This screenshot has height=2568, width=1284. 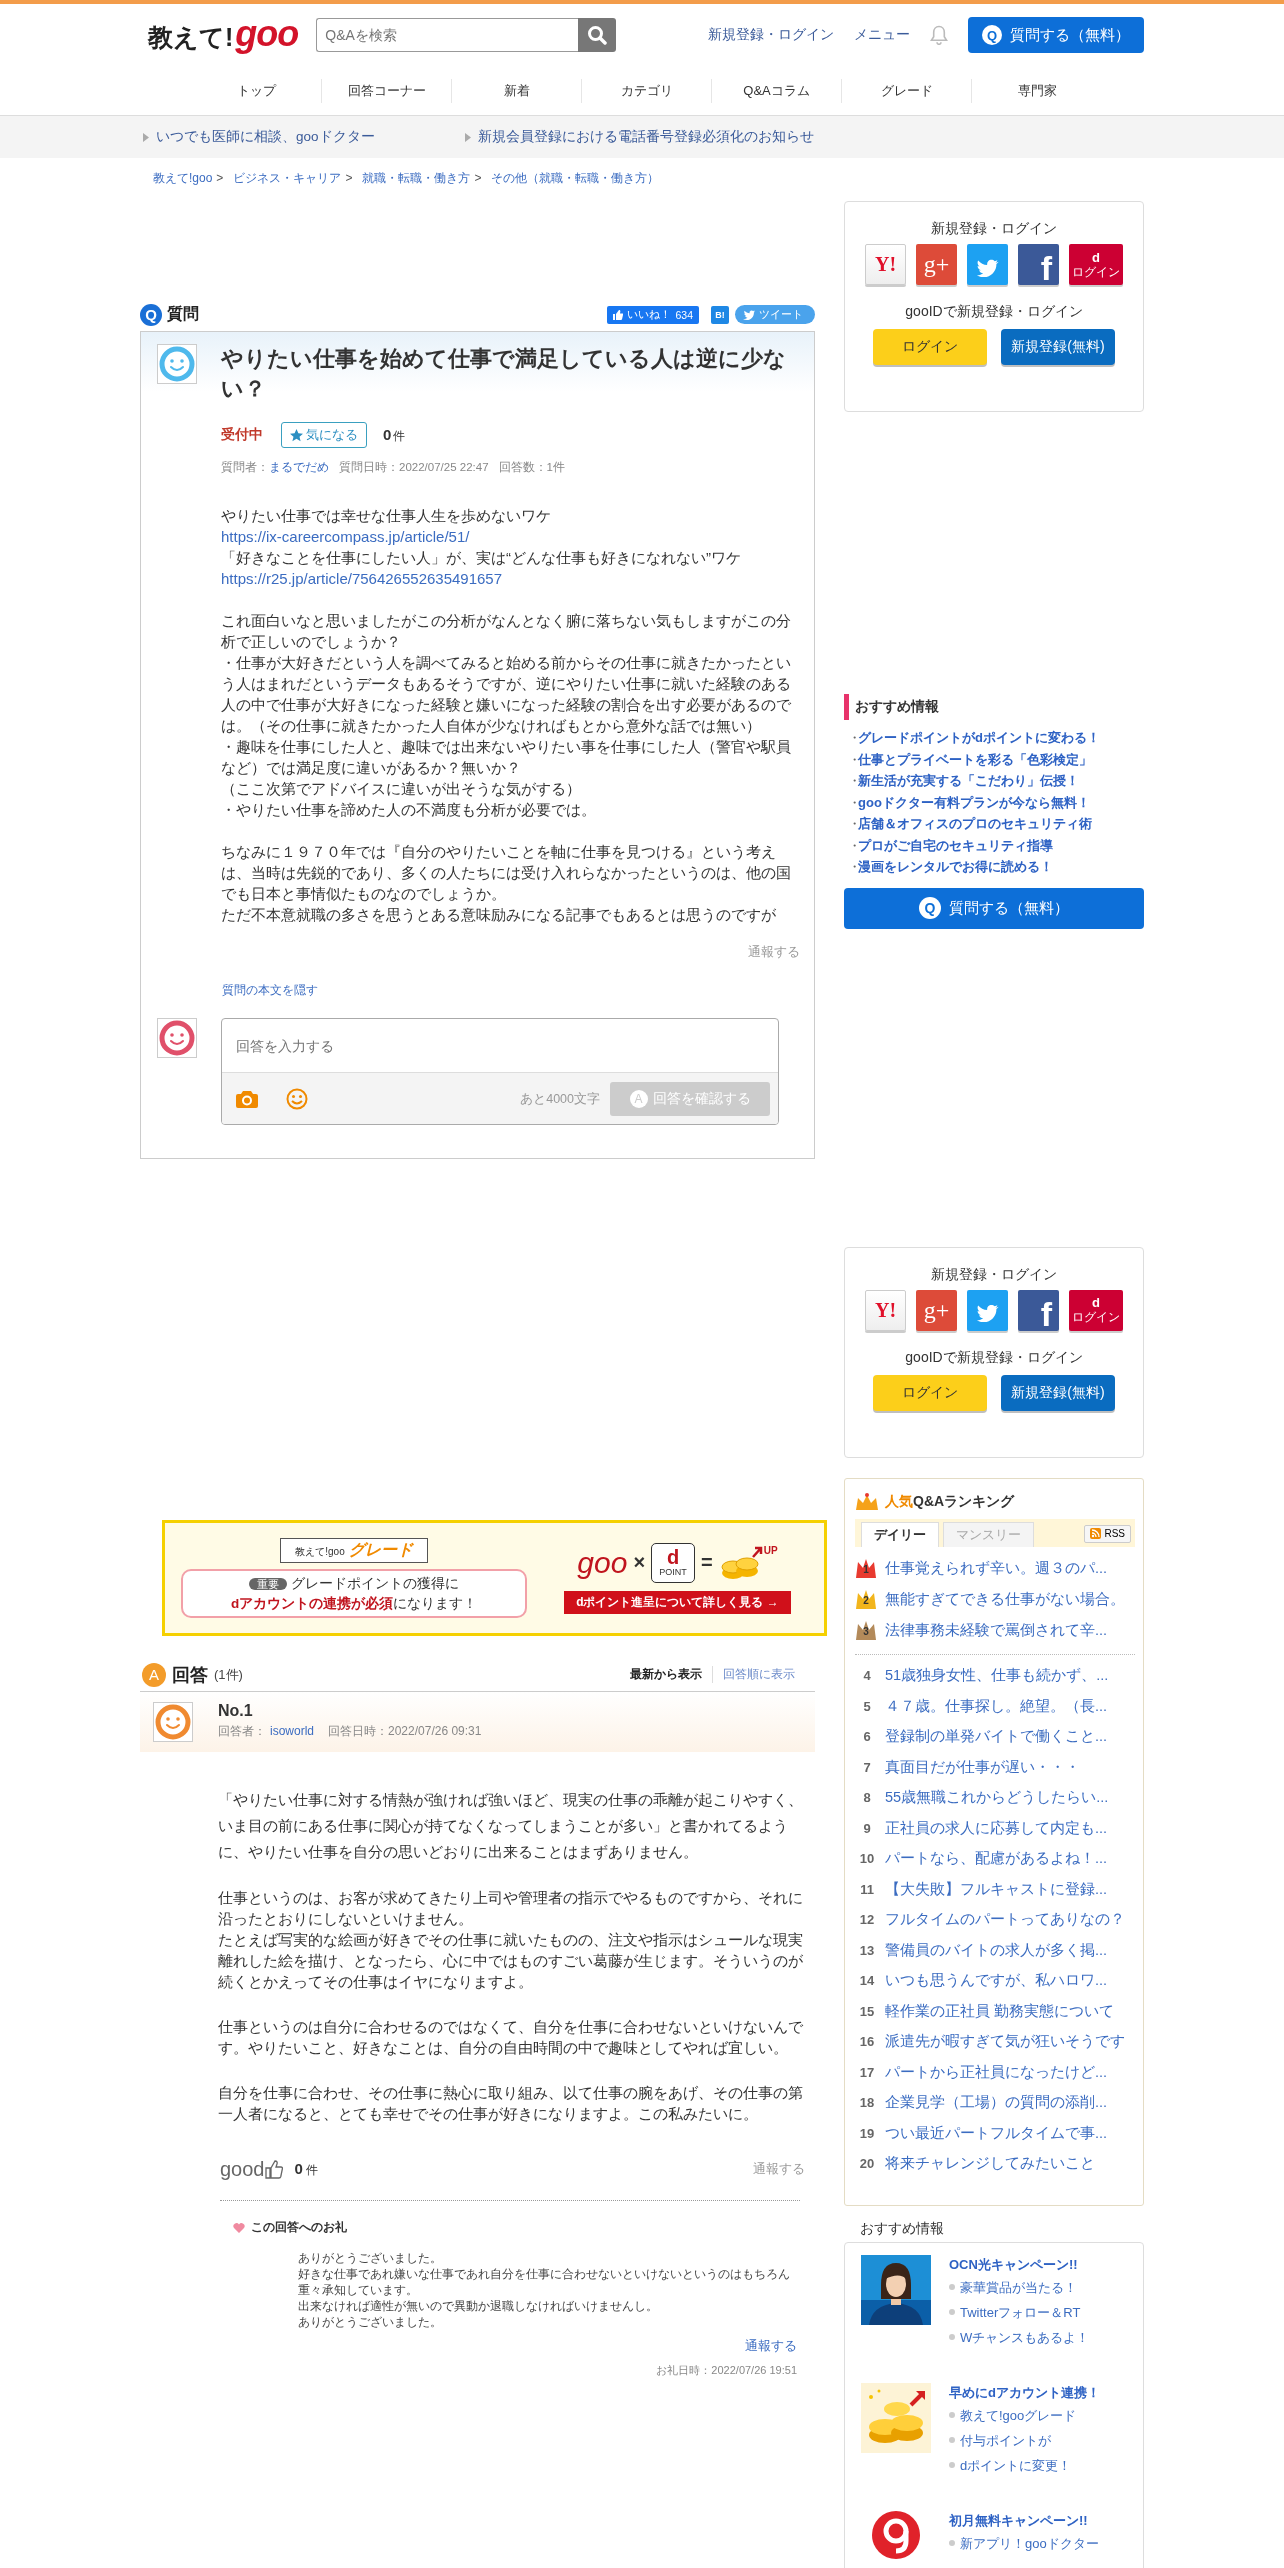 I want to click on rank-number: 14, so click(x=867, y=1981).